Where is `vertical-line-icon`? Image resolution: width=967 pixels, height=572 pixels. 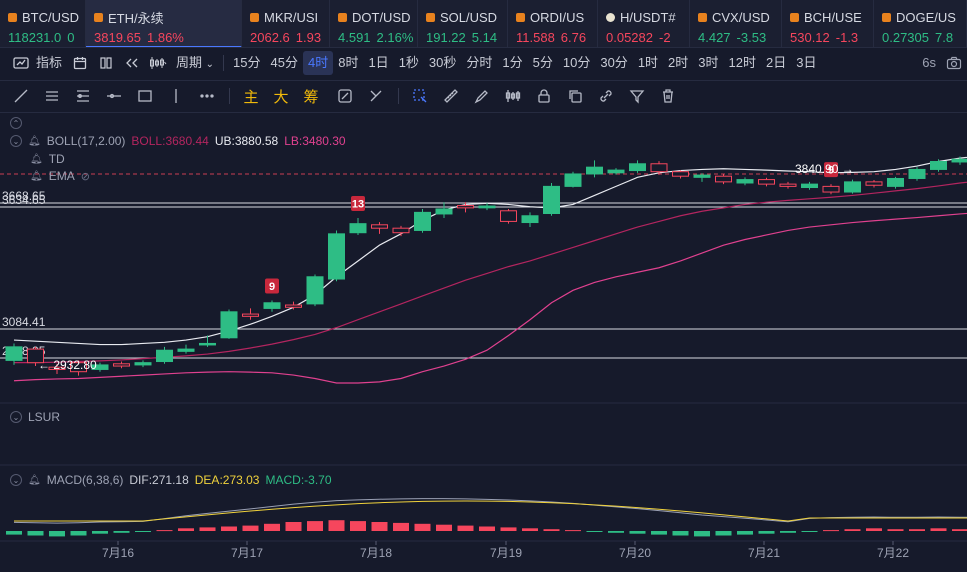 vertical-line-icon is located at coordinates (176, 96).